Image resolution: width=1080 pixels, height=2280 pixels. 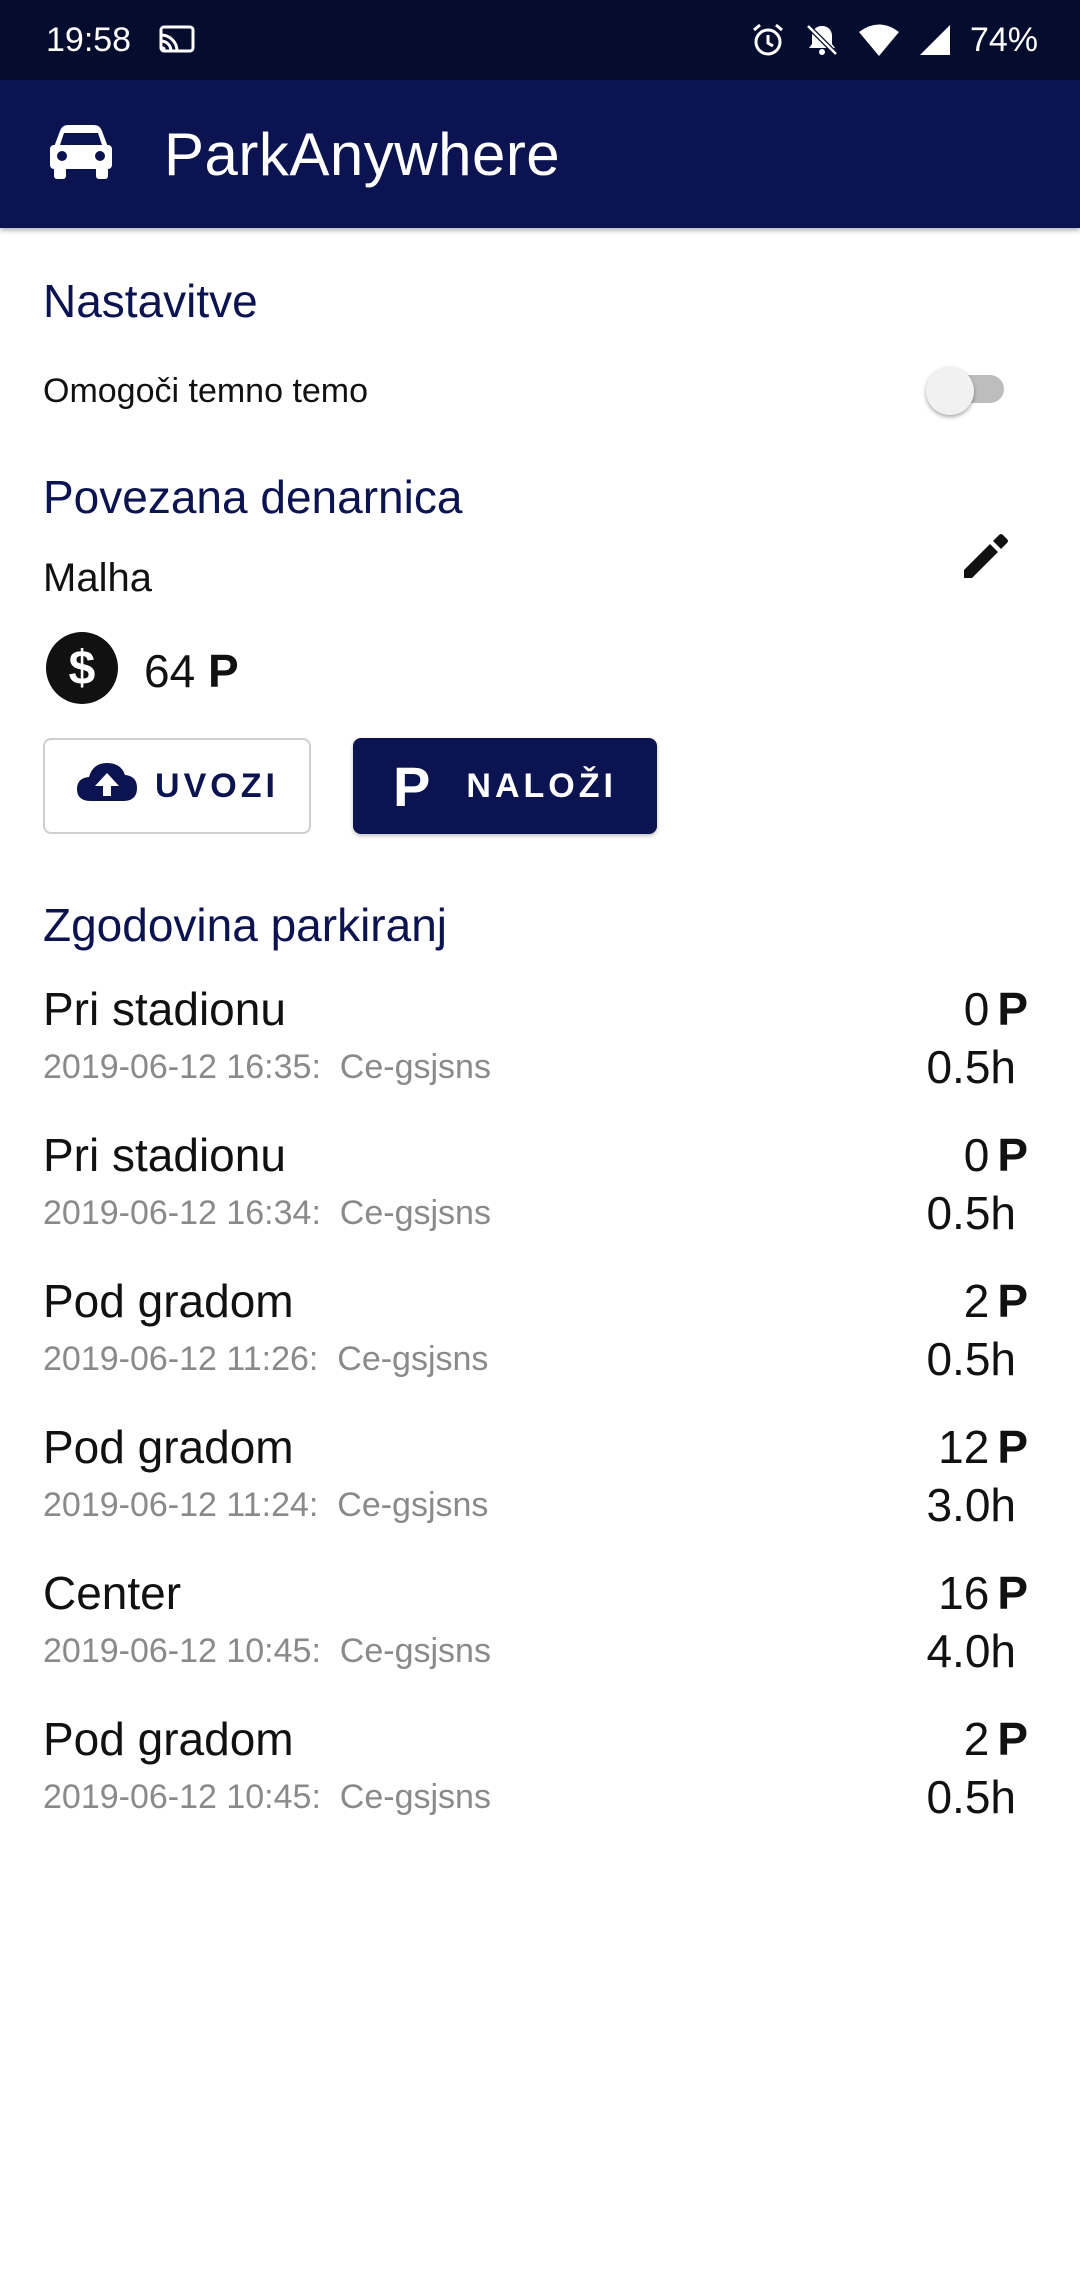 I want to click on history-cost-value: 16, so click(x=964, y=1593).